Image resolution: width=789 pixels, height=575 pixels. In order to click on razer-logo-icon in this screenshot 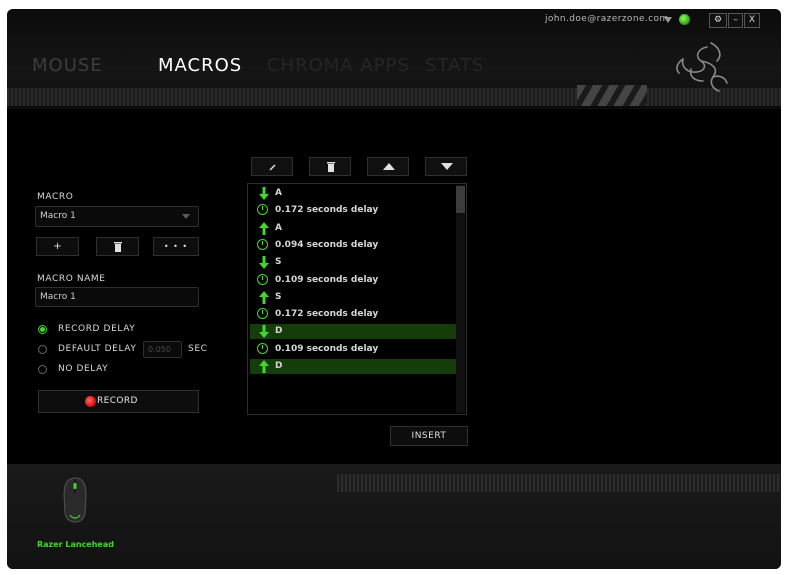, I will do `click(702, 67)`.